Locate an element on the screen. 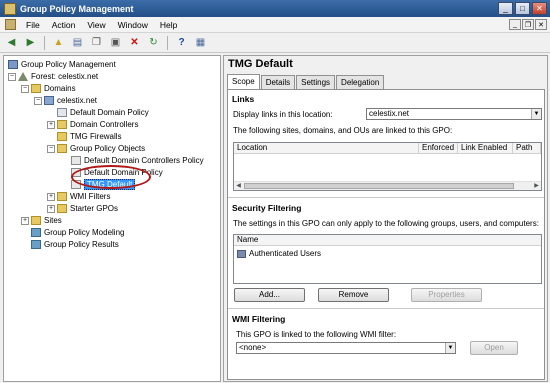 This screenshot has height=383, width=550. tree-item-wmi-filters: + WMI Filters is located at coordinates (78, 196).